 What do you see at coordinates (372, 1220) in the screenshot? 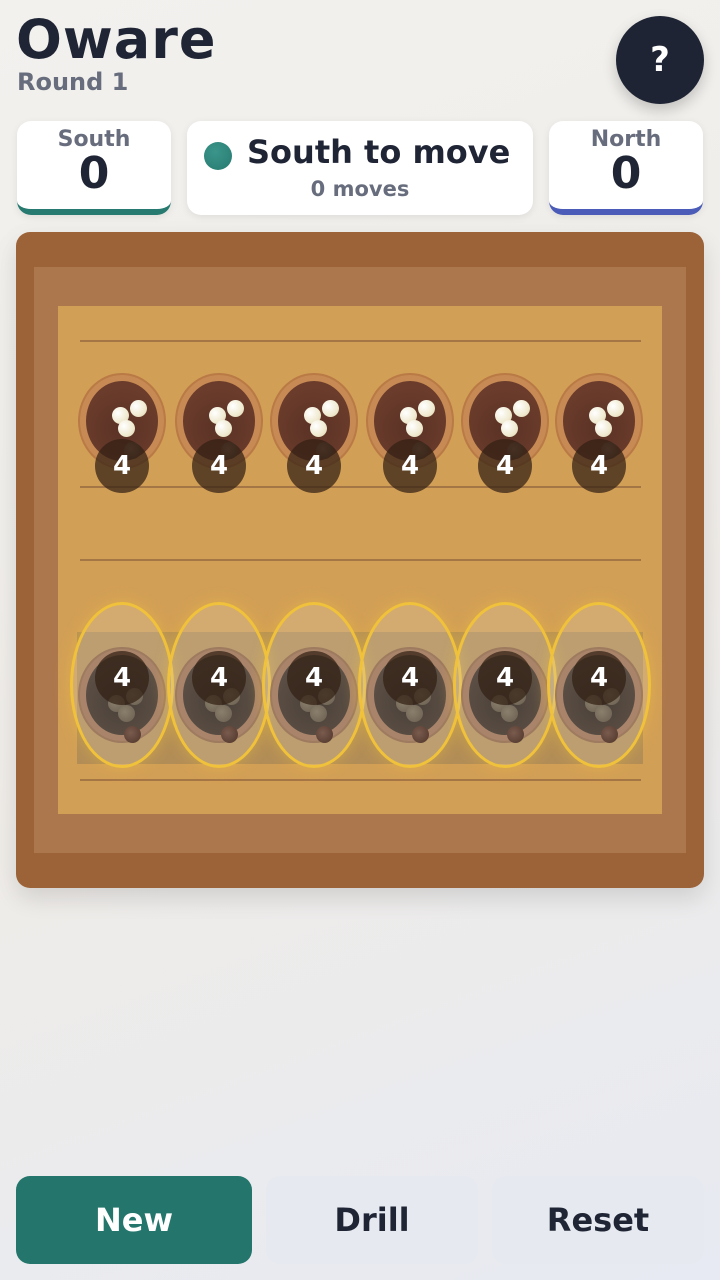
I see `drill-button: Drill` at bounding box center [372, 1220].